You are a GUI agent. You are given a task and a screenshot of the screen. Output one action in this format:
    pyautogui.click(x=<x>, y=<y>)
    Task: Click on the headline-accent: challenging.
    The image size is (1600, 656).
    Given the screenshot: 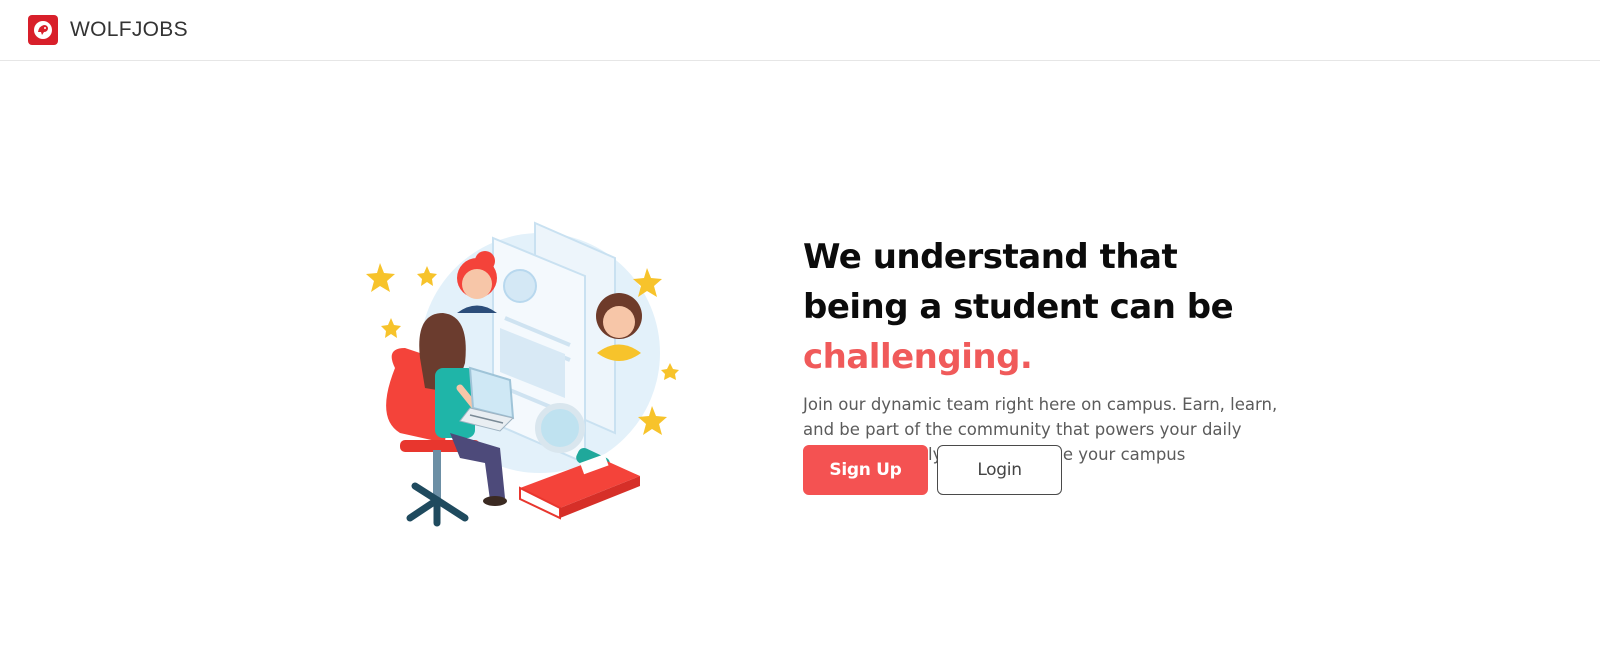 What is the action you would take?
    pyautogui.click(x=918, y=357)
    